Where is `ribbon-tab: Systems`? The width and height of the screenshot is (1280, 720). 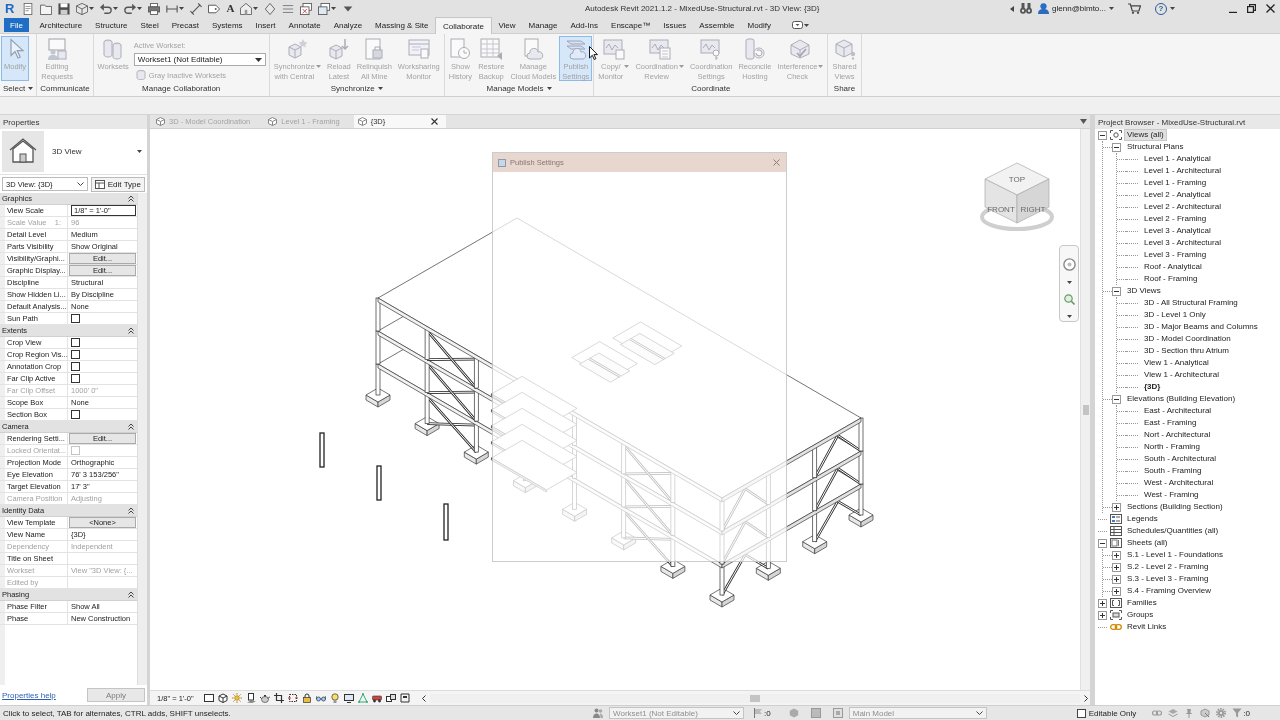 ribbon-tab: Systems is located at coordinates (227, 25).